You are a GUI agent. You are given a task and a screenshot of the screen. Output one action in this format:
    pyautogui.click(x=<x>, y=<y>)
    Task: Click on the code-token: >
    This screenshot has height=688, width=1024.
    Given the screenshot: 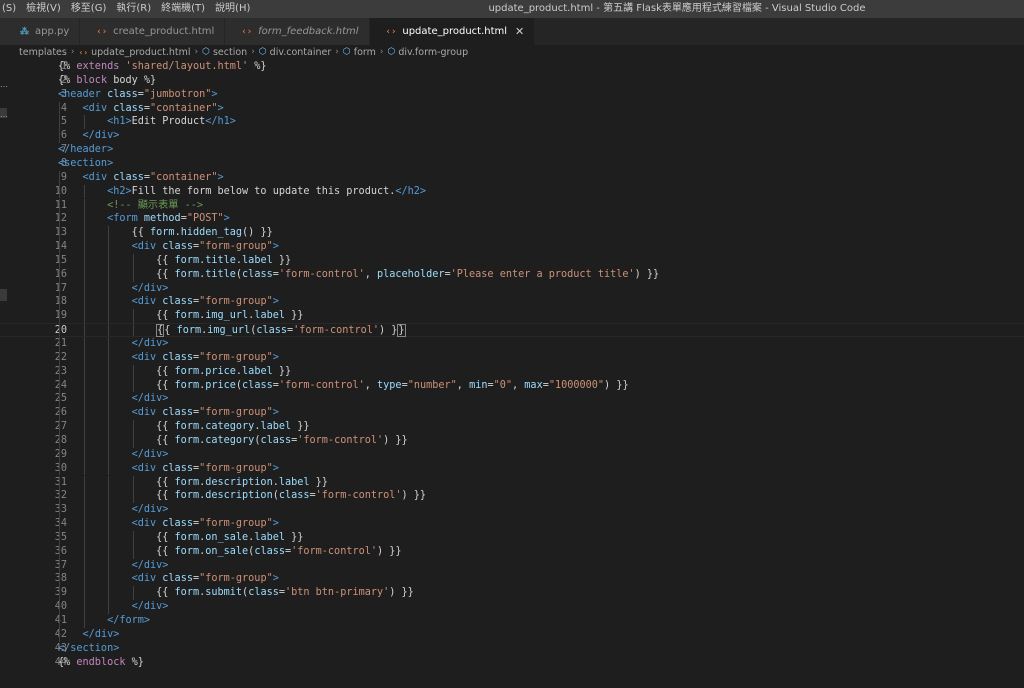 What is the action you would take?
    pyautogui.click(x=275, y=468)
    